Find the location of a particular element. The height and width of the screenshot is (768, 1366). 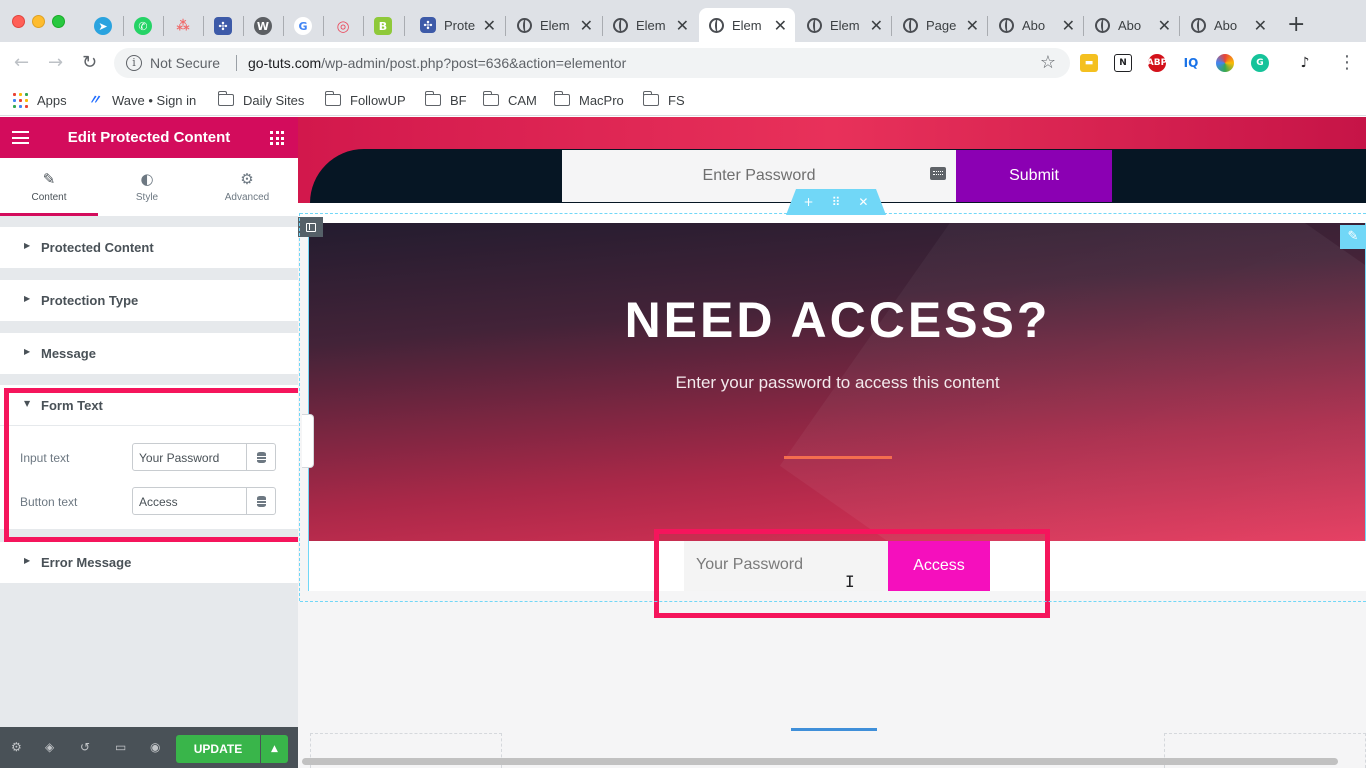

section-message: ▶ Message is located at coordinates (149, 353).